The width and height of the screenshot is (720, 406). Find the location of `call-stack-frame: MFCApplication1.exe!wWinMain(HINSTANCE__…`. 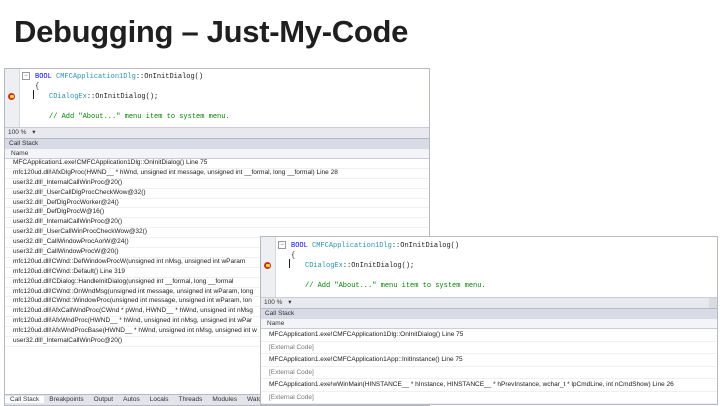

call-stack-frame: MFCApplication1.exe!wWinMain(HINSTANCE__… is located at coordinates (489, 385).